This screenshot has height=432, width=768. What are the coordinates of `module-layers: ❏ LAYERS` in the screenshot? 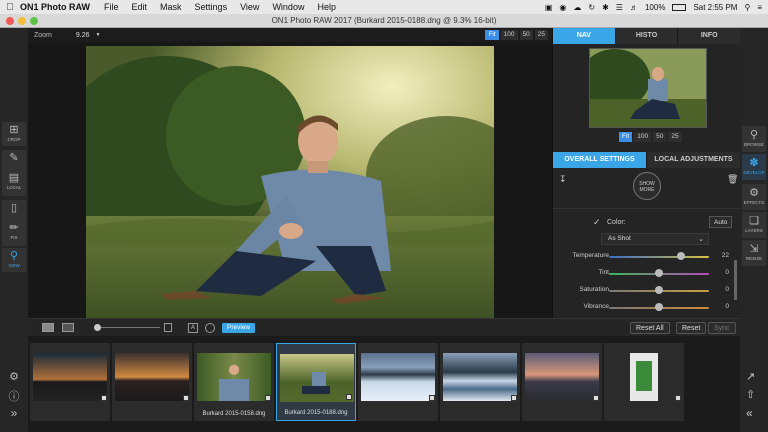 It's located at (754, 225).